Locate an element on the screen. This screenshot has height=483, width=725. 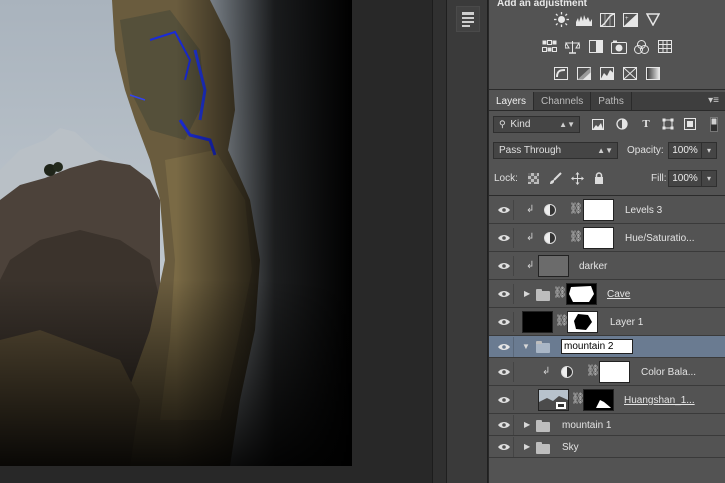
folder-open-icon is located at coordinates (543, 347).